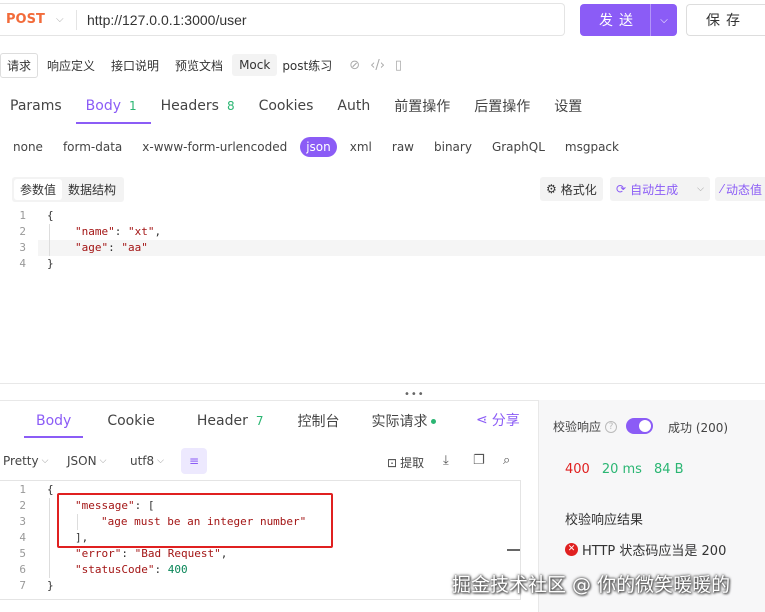  I want to click on highlight-annotation, so click(195, 520).